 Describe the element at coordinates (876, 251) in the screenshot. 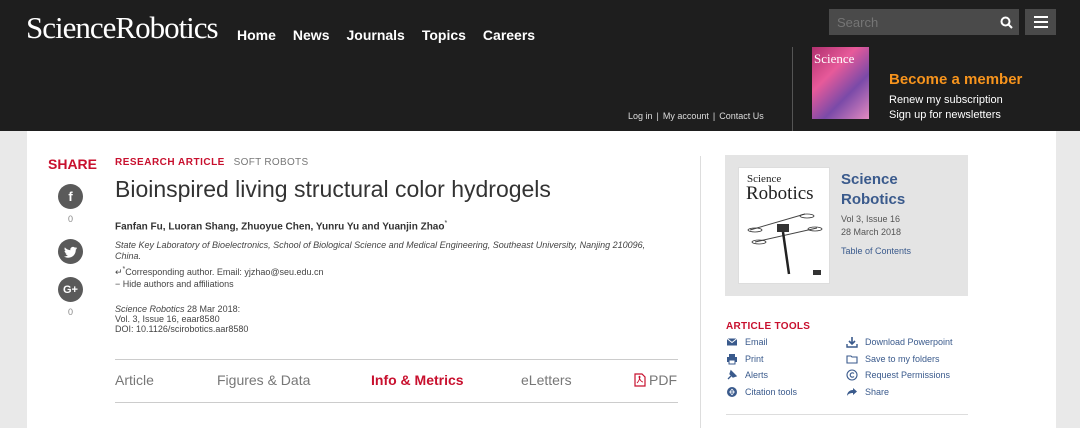

I see `table-of-contents-link: Table of Contents` at that location.